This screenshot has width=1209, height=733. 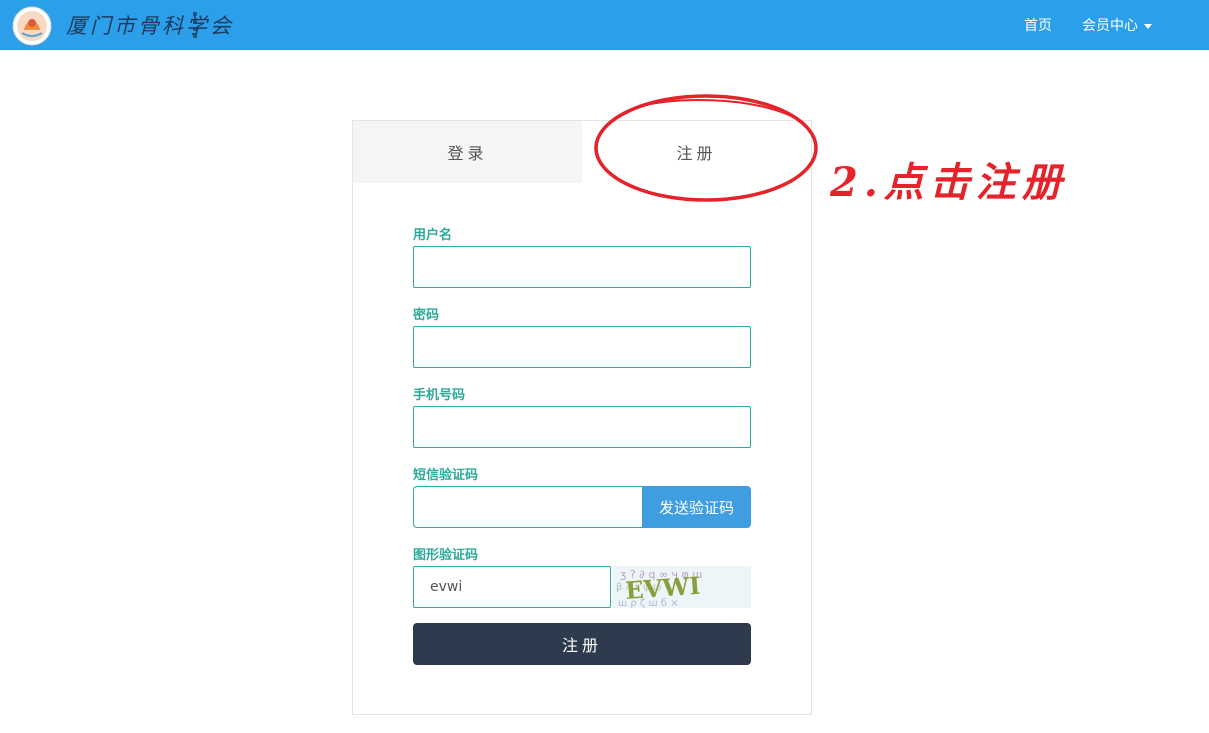 I want to click on sms-code-label: 短信验证码, so click(x=446, y=475).